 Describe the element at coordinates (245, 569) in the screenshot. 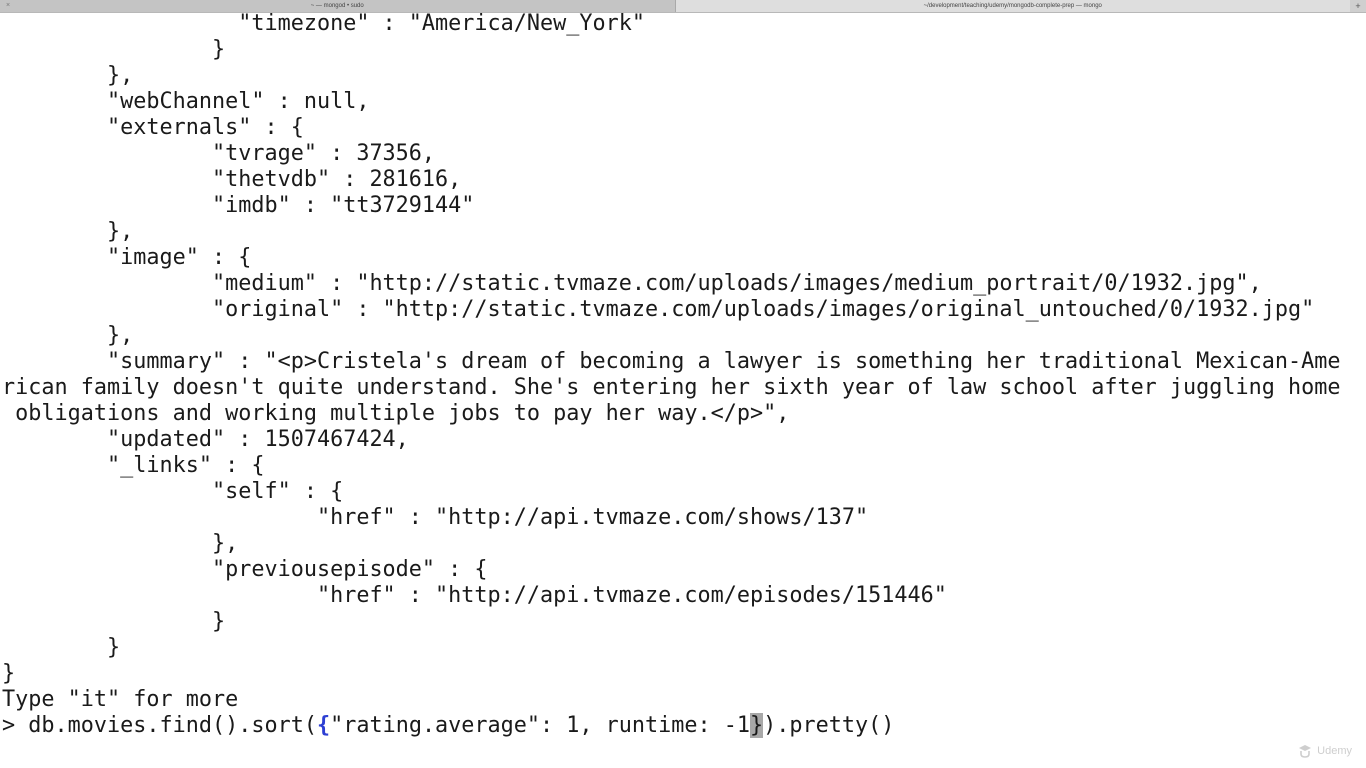

I see `output-line: "previousepisode" : {` at that location.